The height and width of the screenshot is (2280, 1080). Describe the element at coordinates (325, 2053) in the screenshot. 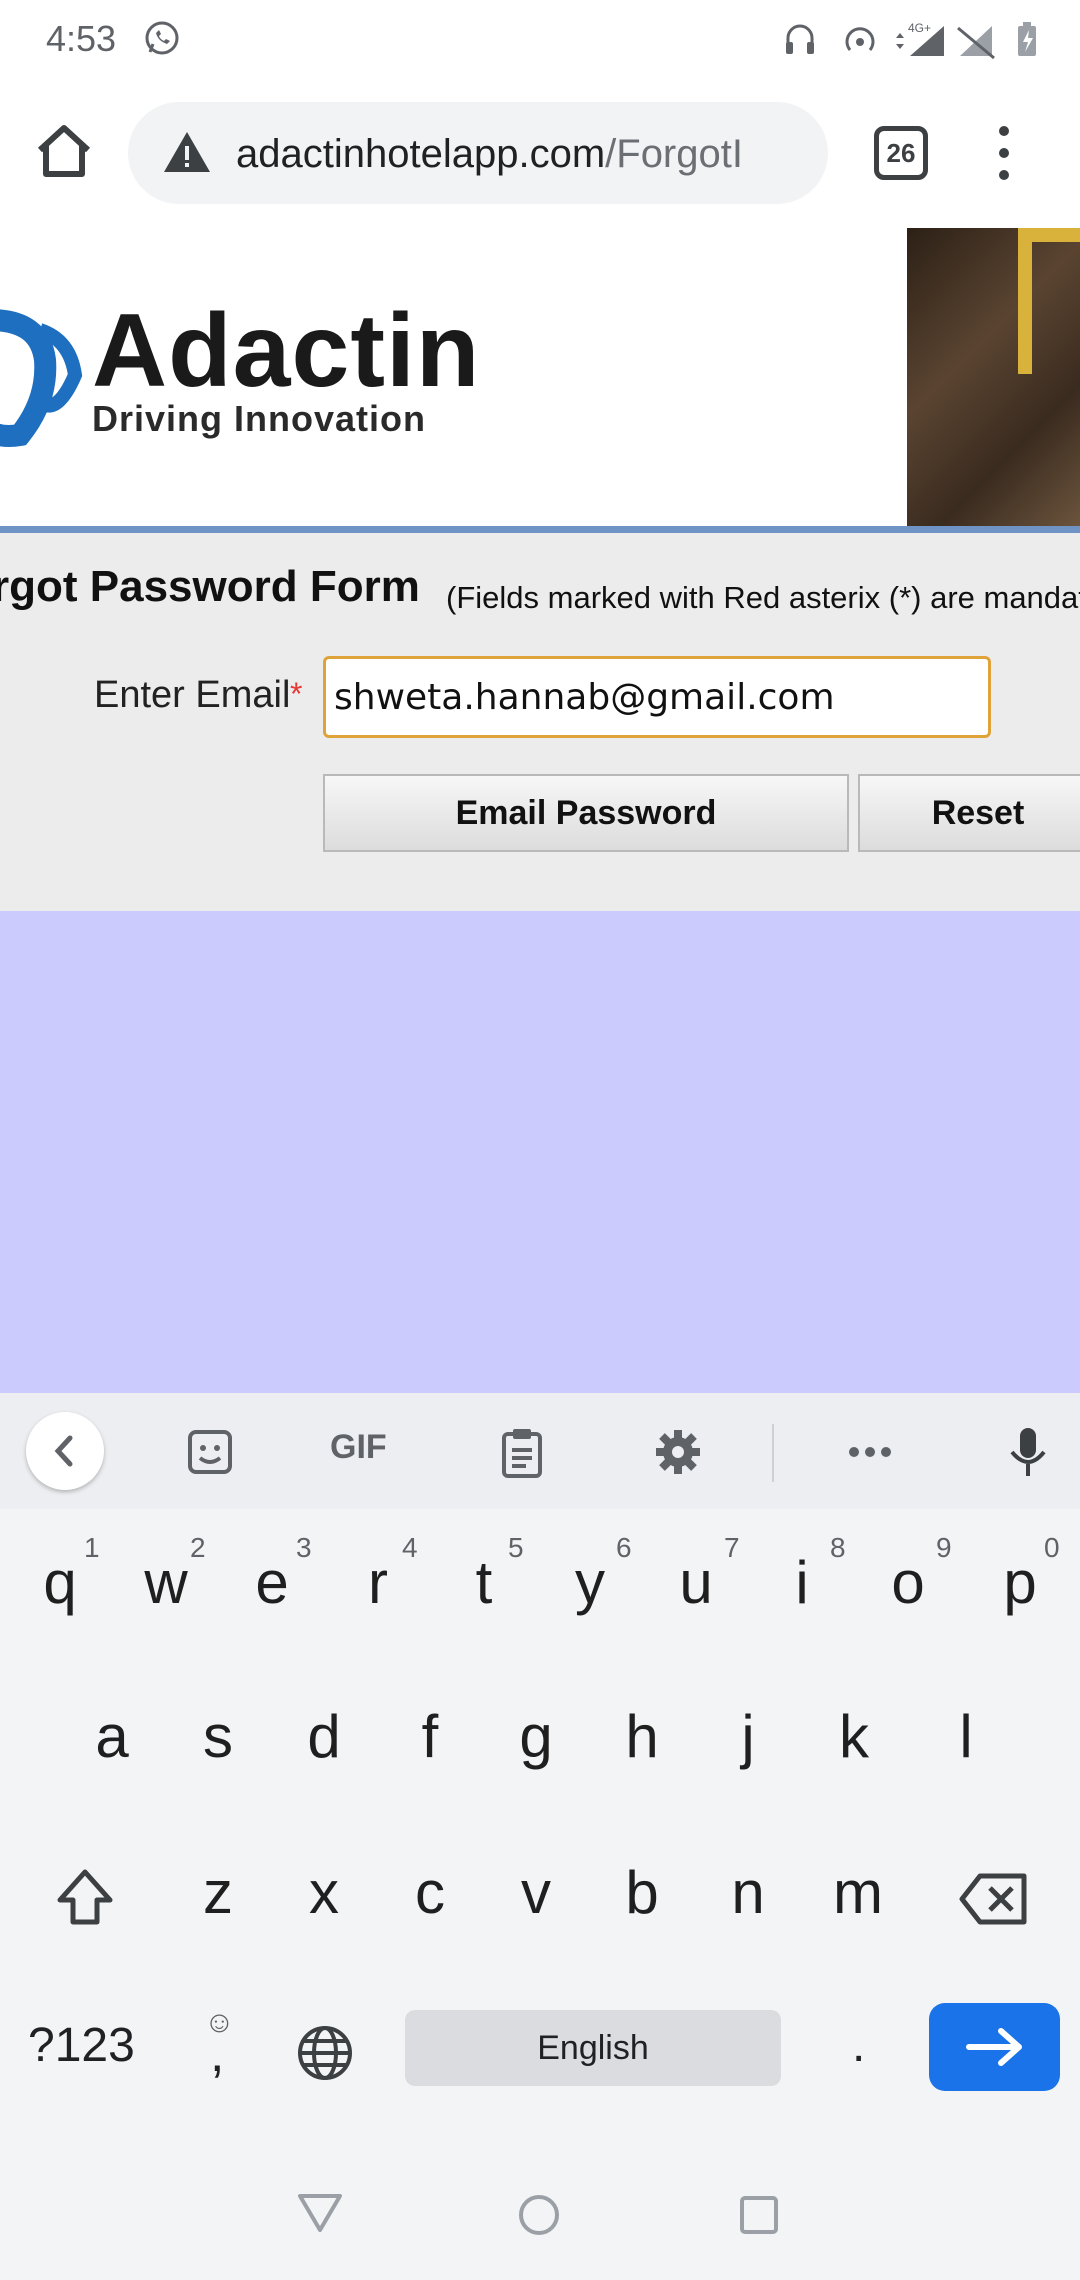

I see `globe-icon` at that location.